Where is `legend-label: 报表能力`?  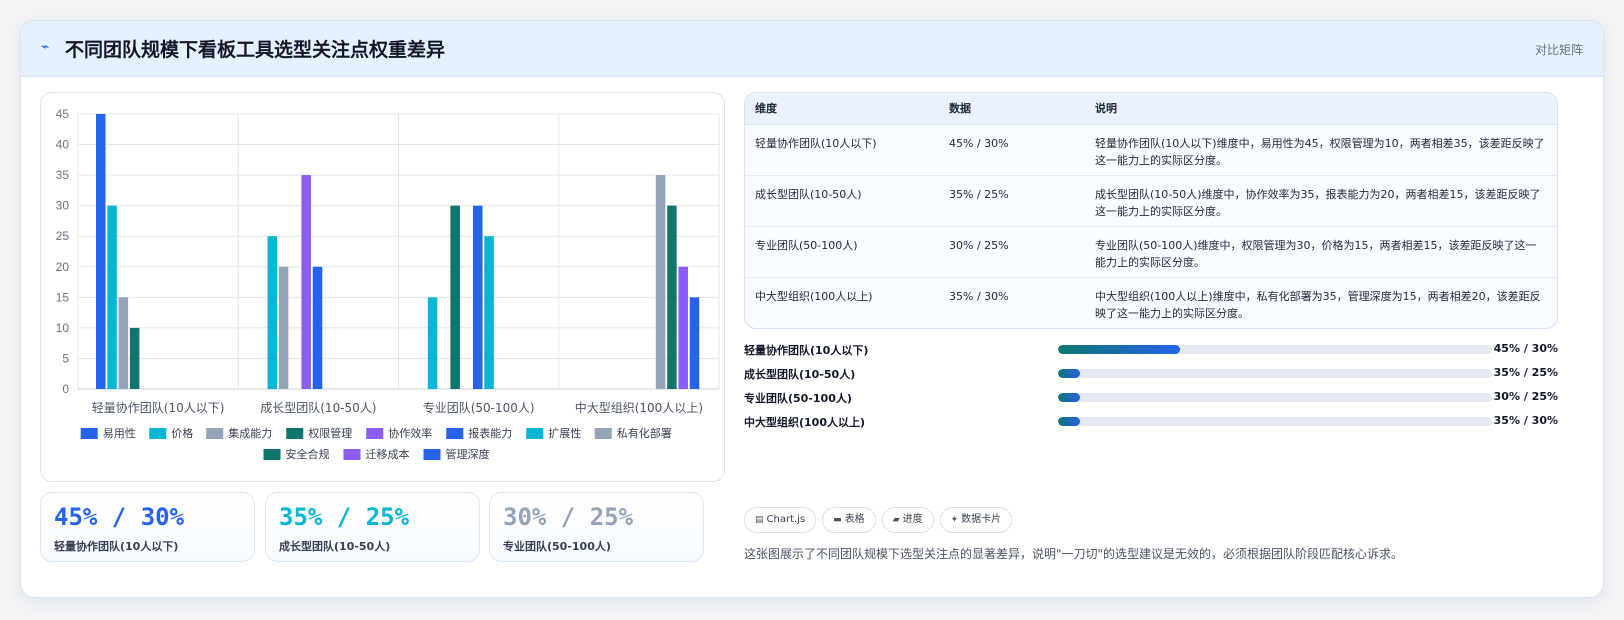 legend-label: 报表能力 is located at coordinates (490, 433).